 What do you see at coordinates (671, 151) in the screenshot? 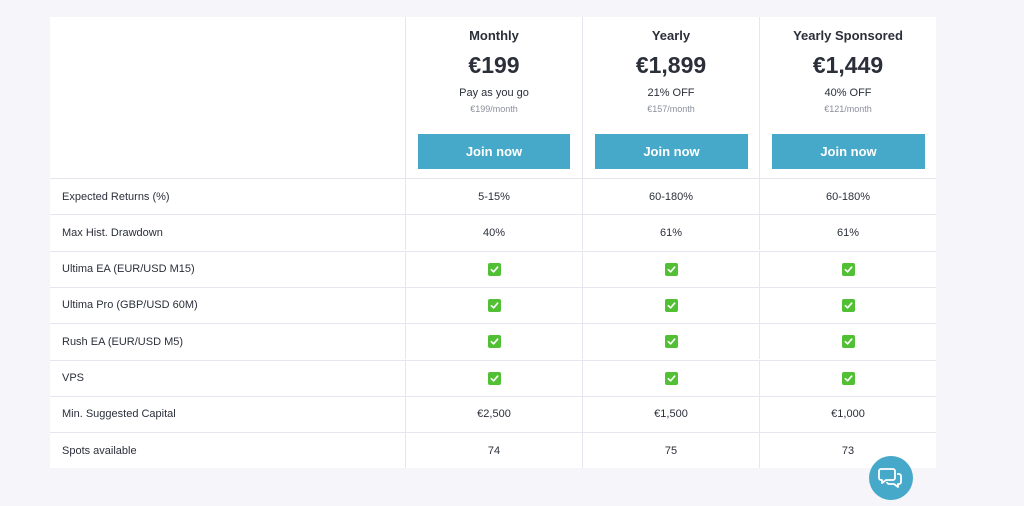
I see `join-yearly-button: Join now` at bounding box center [671, 151].